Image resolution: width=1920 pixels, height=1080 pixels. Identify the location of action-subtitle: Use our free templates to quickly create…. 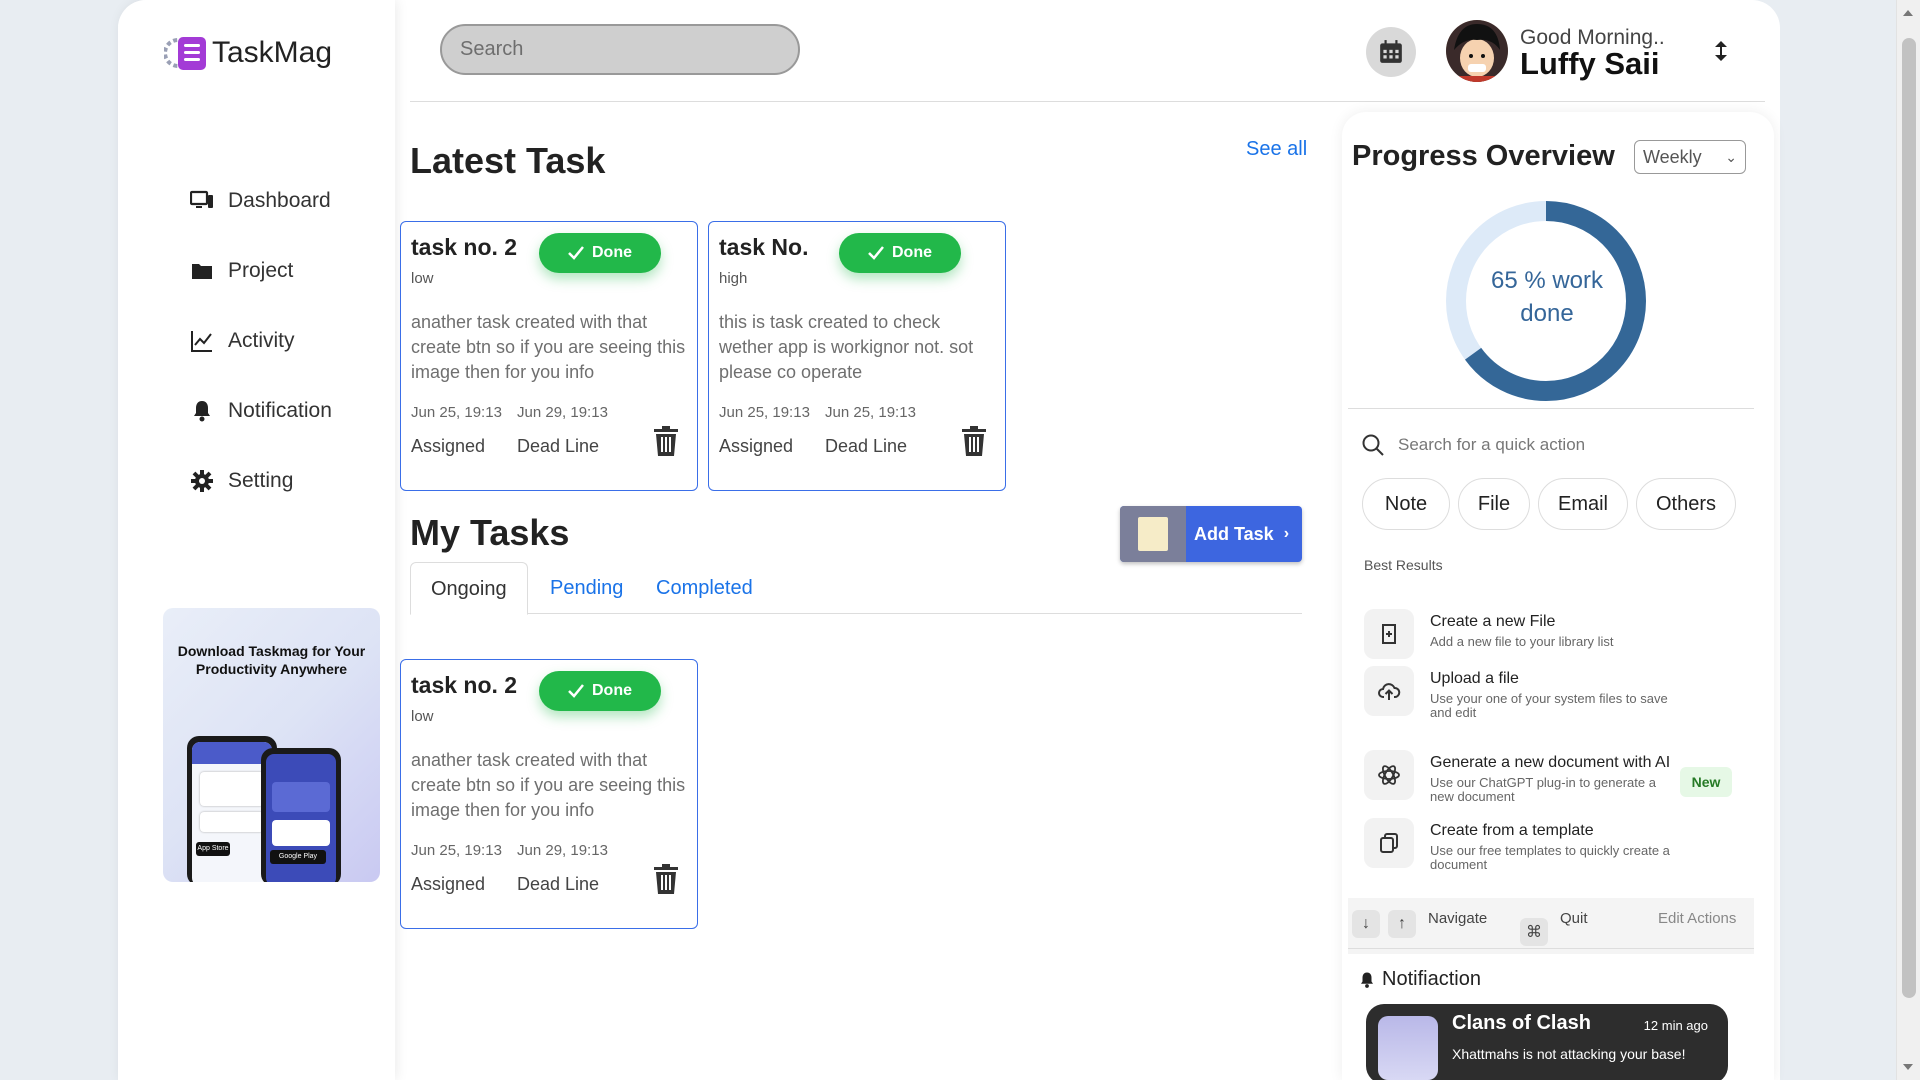
(1550, 857).